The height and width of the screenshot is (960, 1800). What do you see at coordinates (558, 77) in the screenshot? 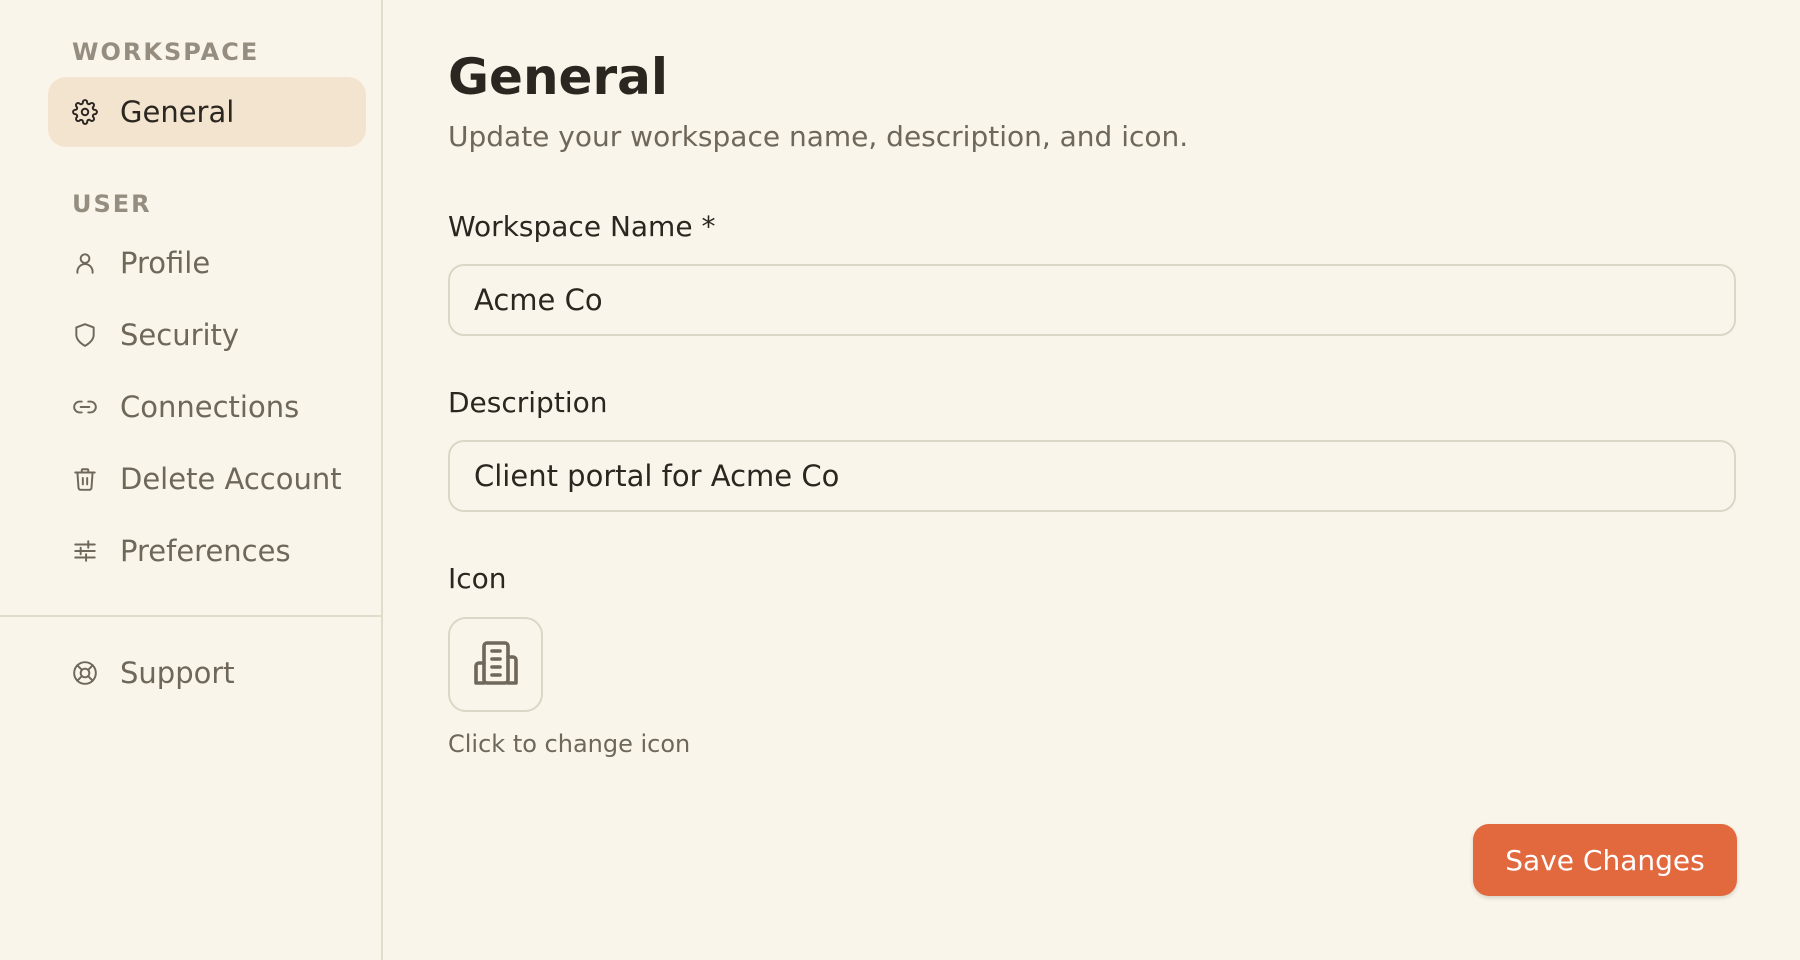
I see `page-title: General` at bounding box center [558, 77].